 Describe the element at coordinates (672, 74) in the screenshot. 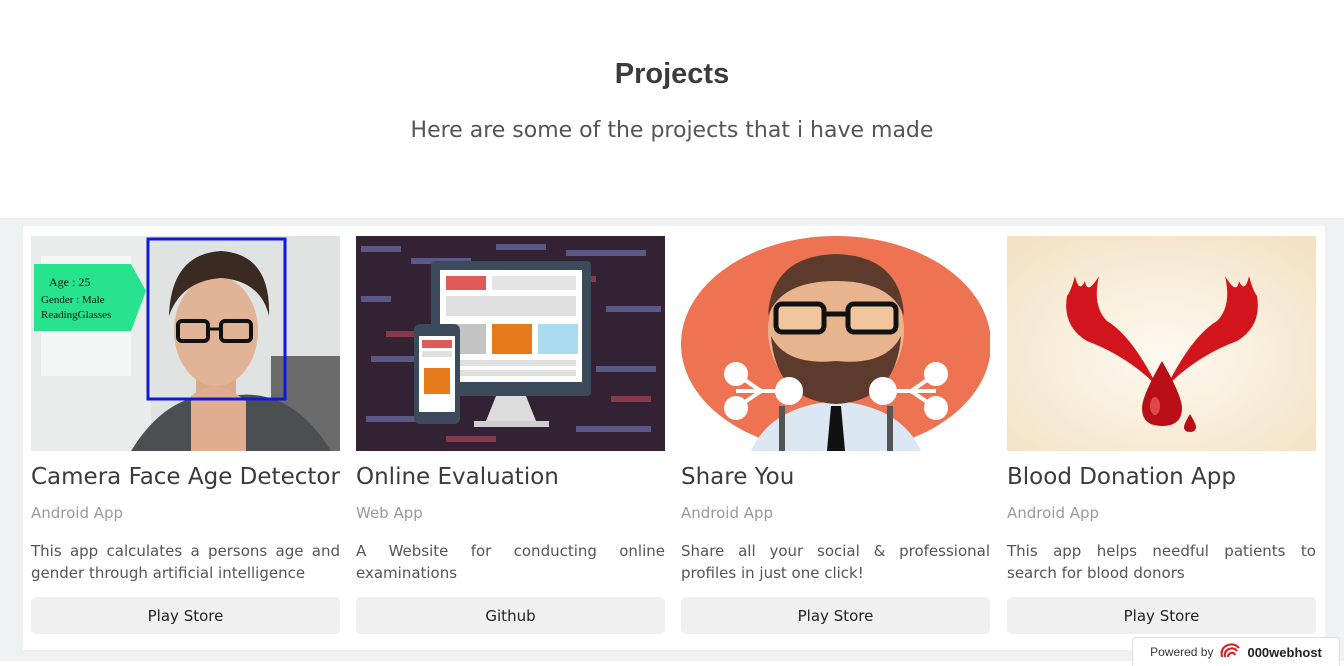

I see `page-title: Projects` at that location.